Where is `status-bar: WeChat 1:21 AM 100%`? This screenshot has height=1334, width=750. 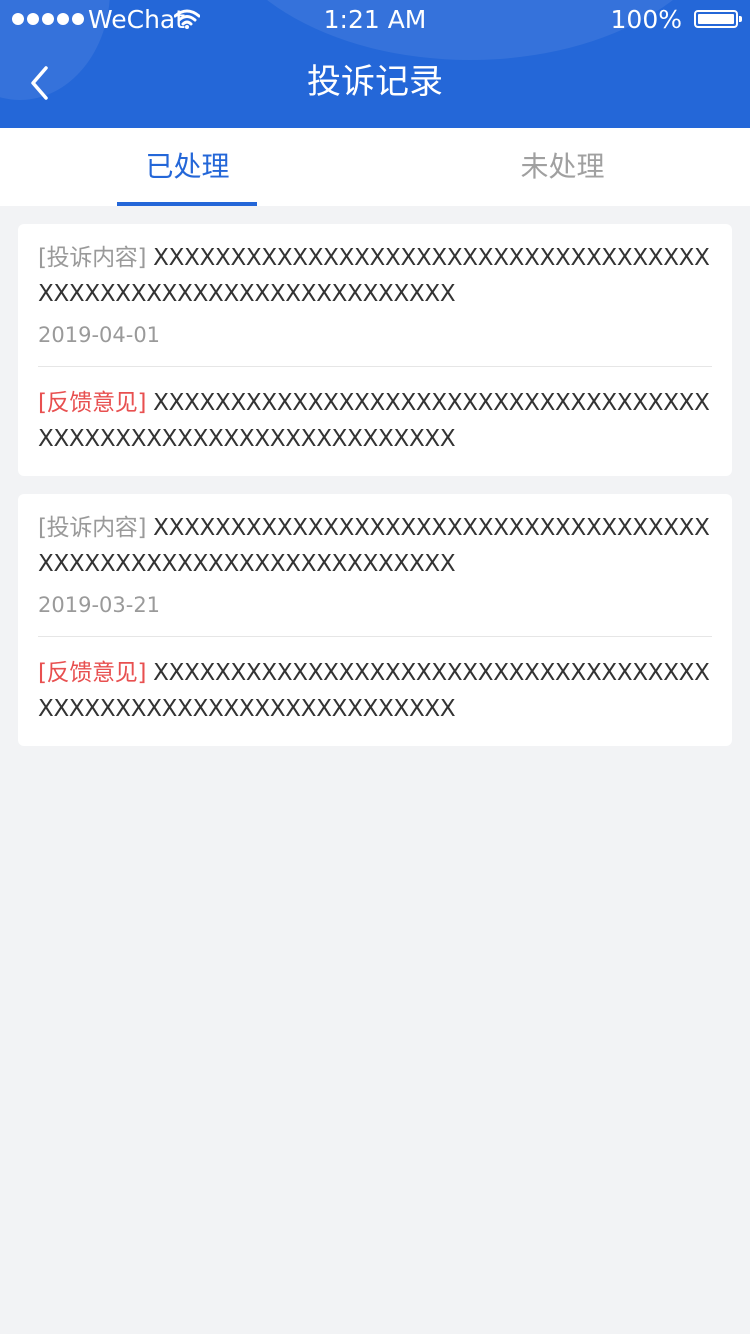 status-bar: WeChat 1:21 AM 100% is located at coordinates (375, 20).